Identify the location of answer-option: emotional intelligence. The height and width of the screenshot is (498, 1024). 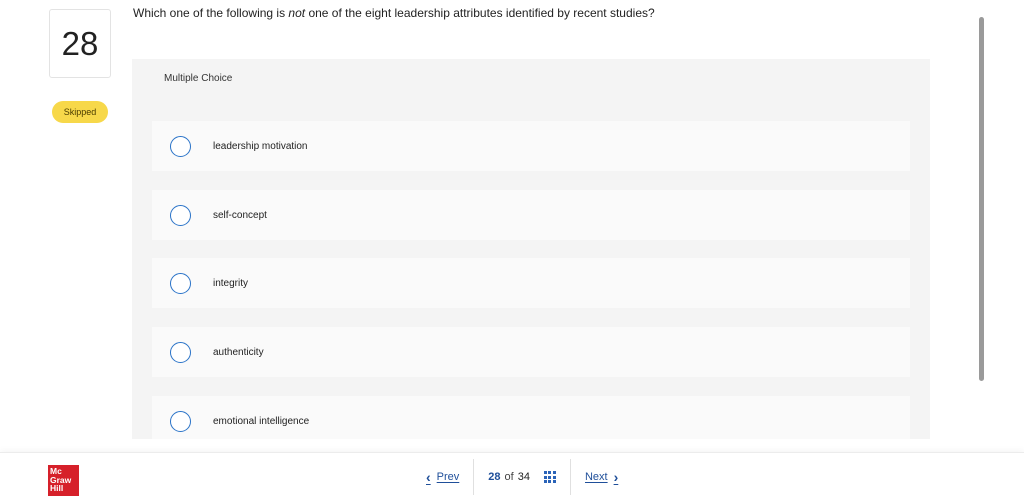
(531, 417).